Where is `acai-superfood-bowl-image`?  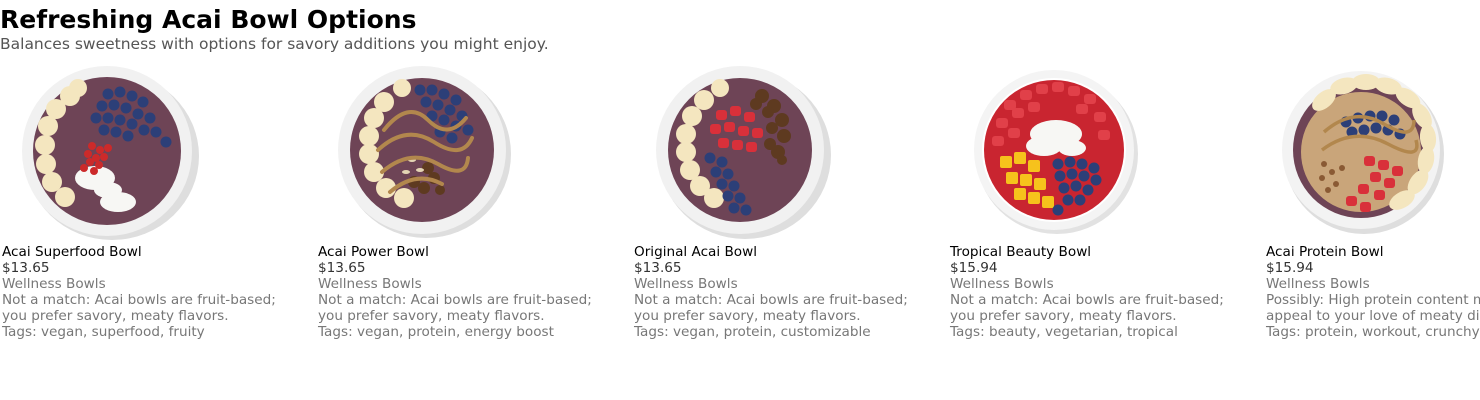 acai-superfood-bowl-image is located at coordinates (105, 150).